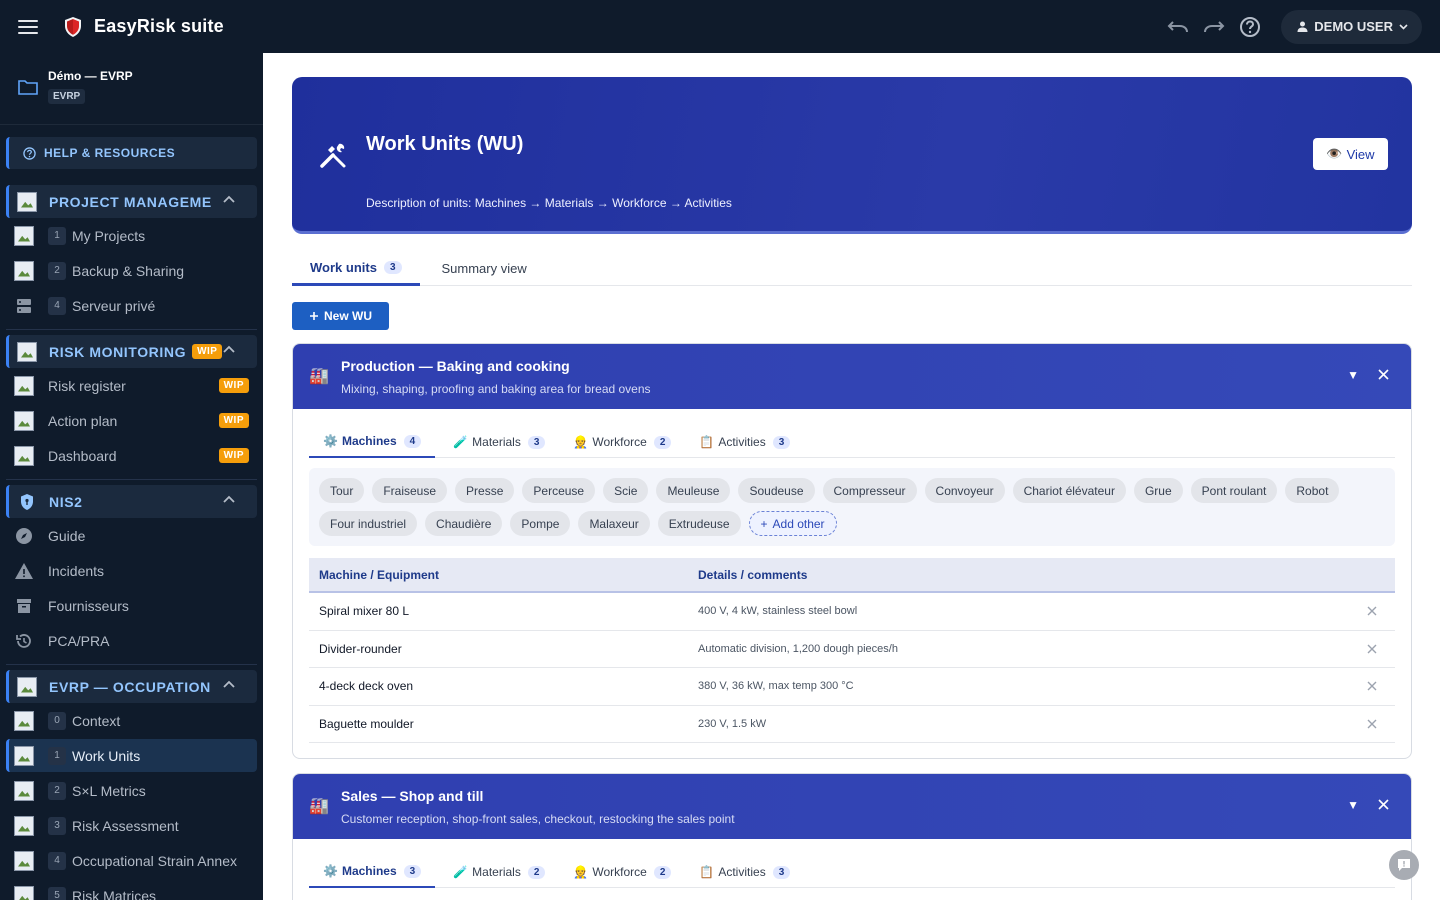 This screenshot has height=900, width=1440. What do you see at coordinates (131, 501) in the screenshot?
I see `section-nis2: NIS2` at bounding box center [131, 501].